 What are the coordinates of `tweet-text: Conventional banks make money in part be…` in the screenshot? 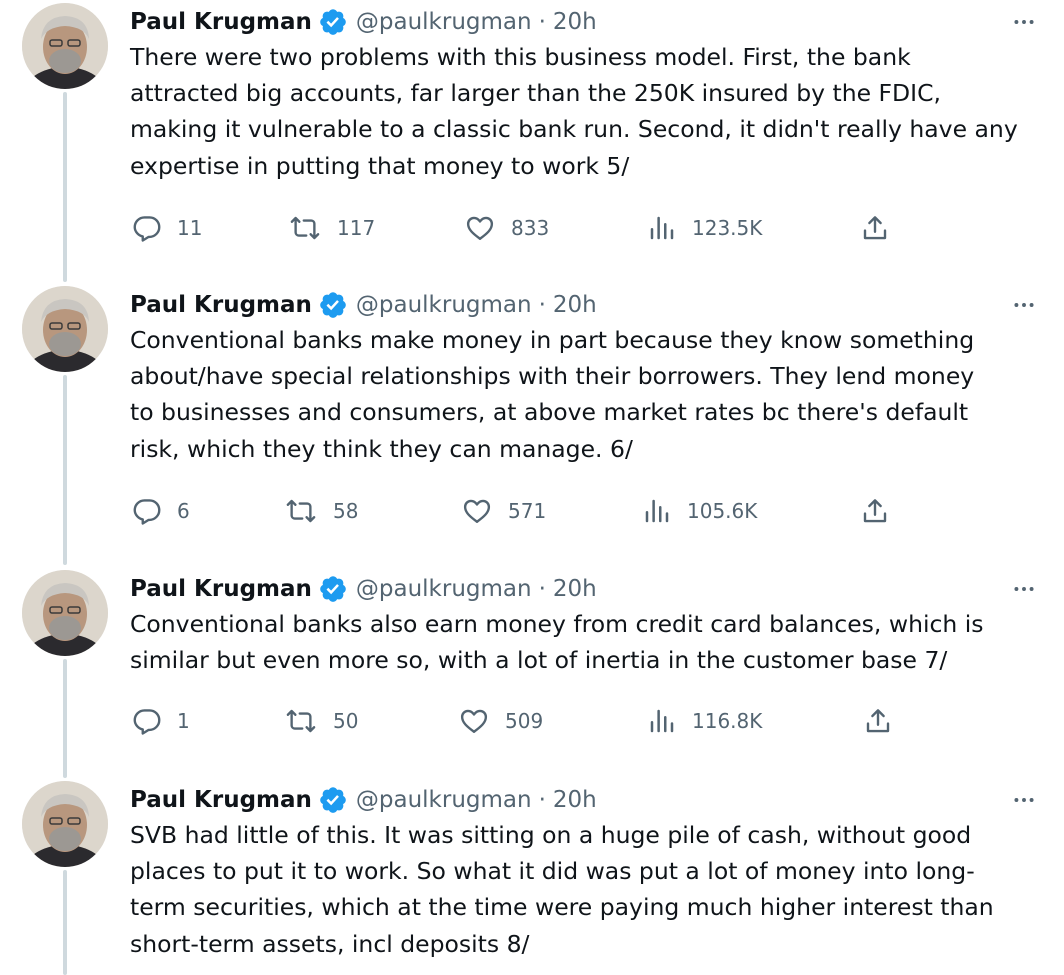 It's located at (552, 394).